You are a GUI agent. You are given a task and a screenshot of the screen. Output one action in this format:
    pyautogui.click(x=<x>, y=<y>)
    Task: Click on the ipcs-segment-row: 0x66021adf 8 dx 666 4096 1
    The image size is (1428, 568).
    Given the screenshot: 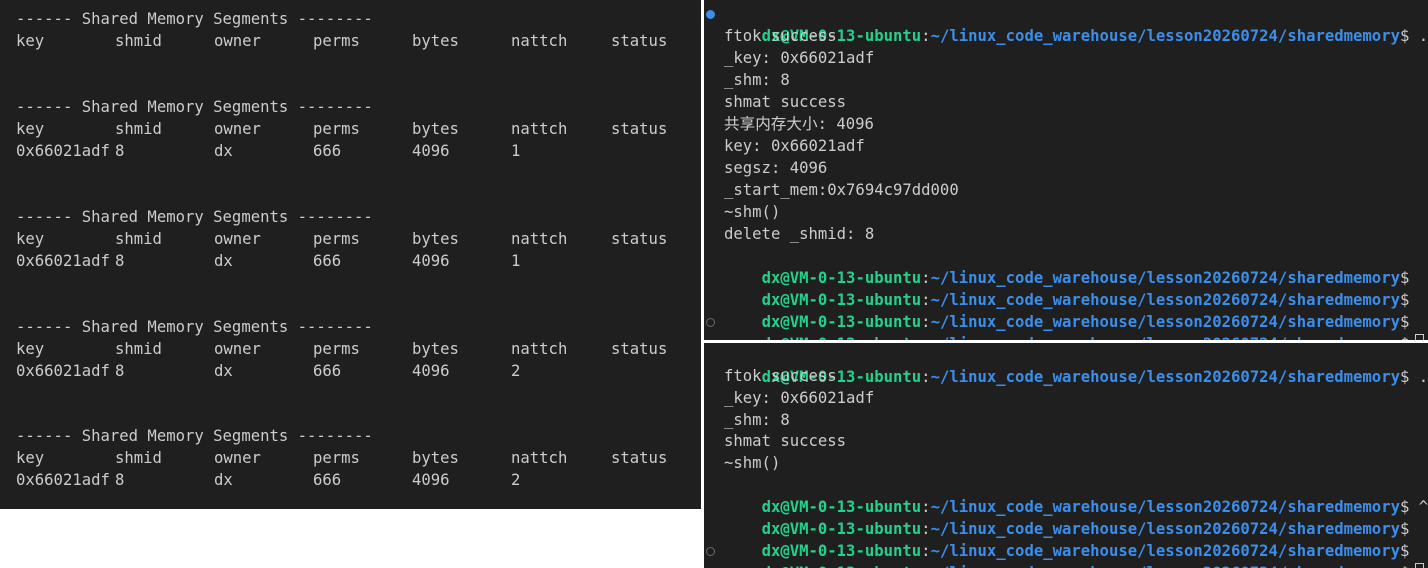 What is the action you would take?
    pyautogui.click(x=356, y=151)
    